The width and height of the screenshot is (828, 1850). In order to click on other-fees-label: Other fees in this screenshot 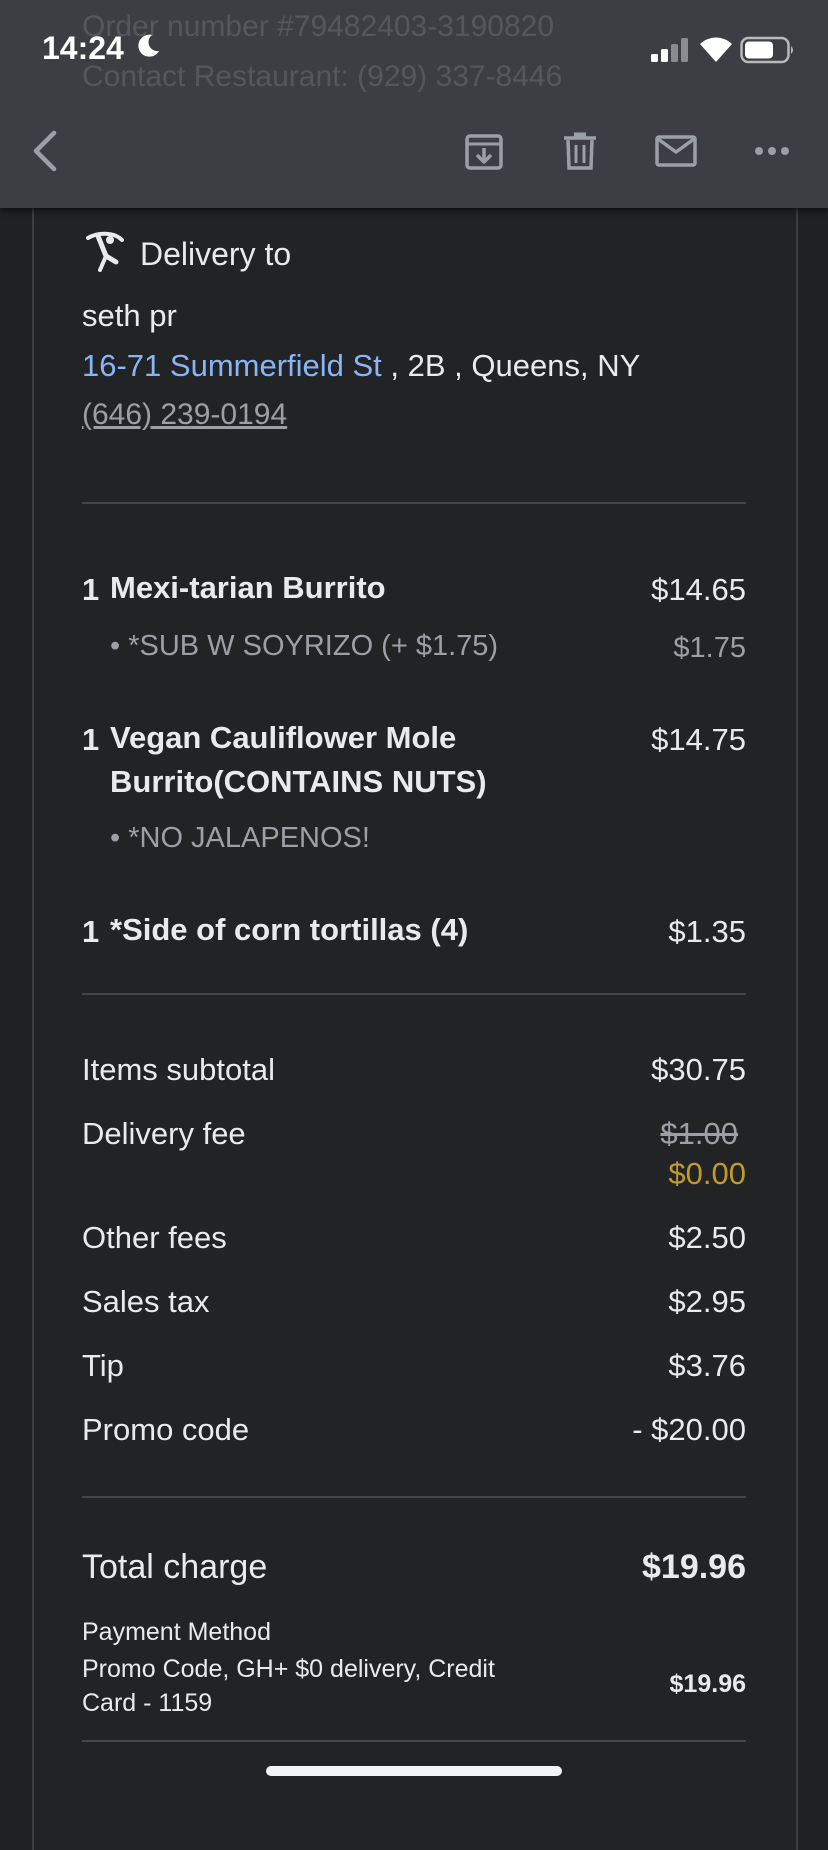, I will do `click(154, 1237)`.